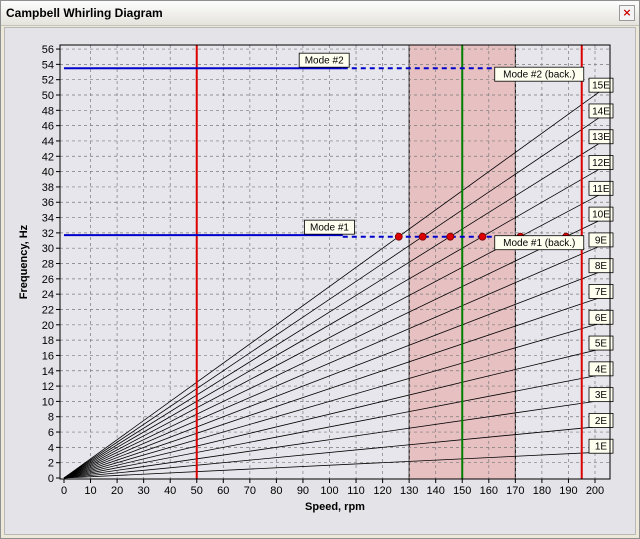 Image resolution: width=640 pixels, height=539 pixels. I want to click on x-tick-label: 30, so click(144, 491).